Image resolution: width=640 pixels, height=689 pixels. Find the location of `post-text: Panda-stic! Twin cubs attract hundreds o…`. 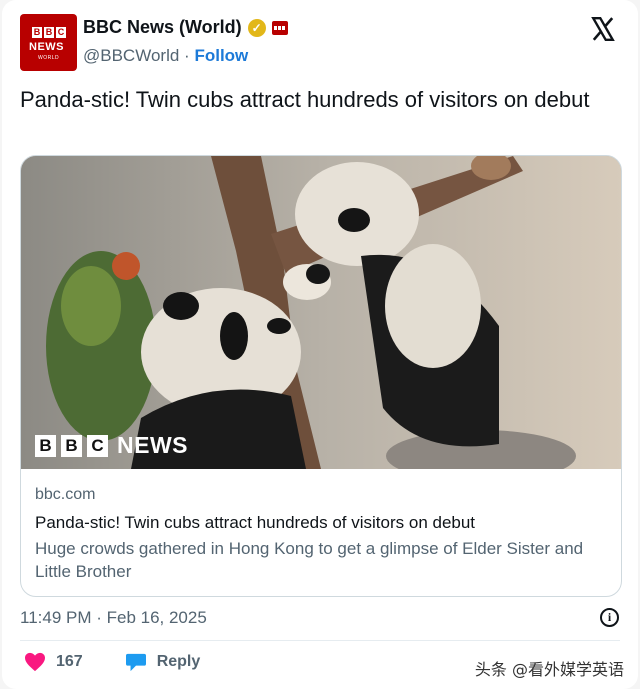

post-text: Panda-stic! Twin cubs attract hundreds o… is located at coordinates (305, 99).